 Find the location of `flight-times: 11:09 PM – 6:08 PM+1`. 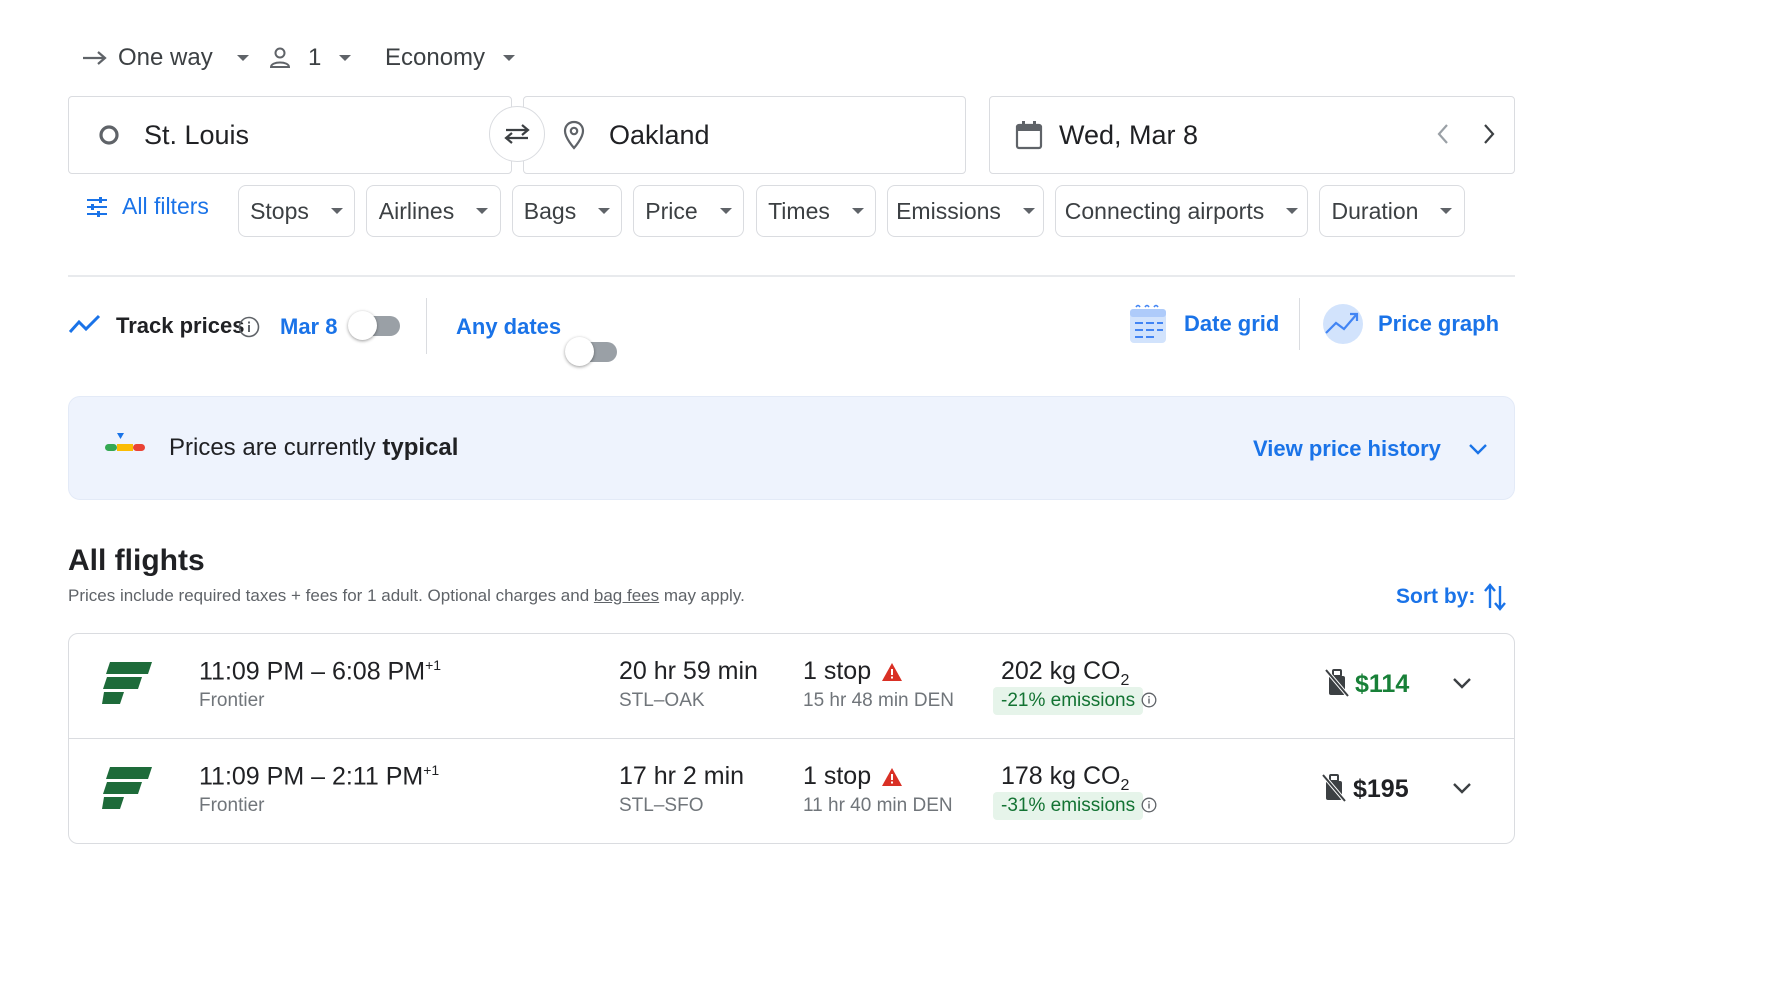

flight-times: 11:09 PM – 6:08 PM+1 is located at coordinates (320, 671).